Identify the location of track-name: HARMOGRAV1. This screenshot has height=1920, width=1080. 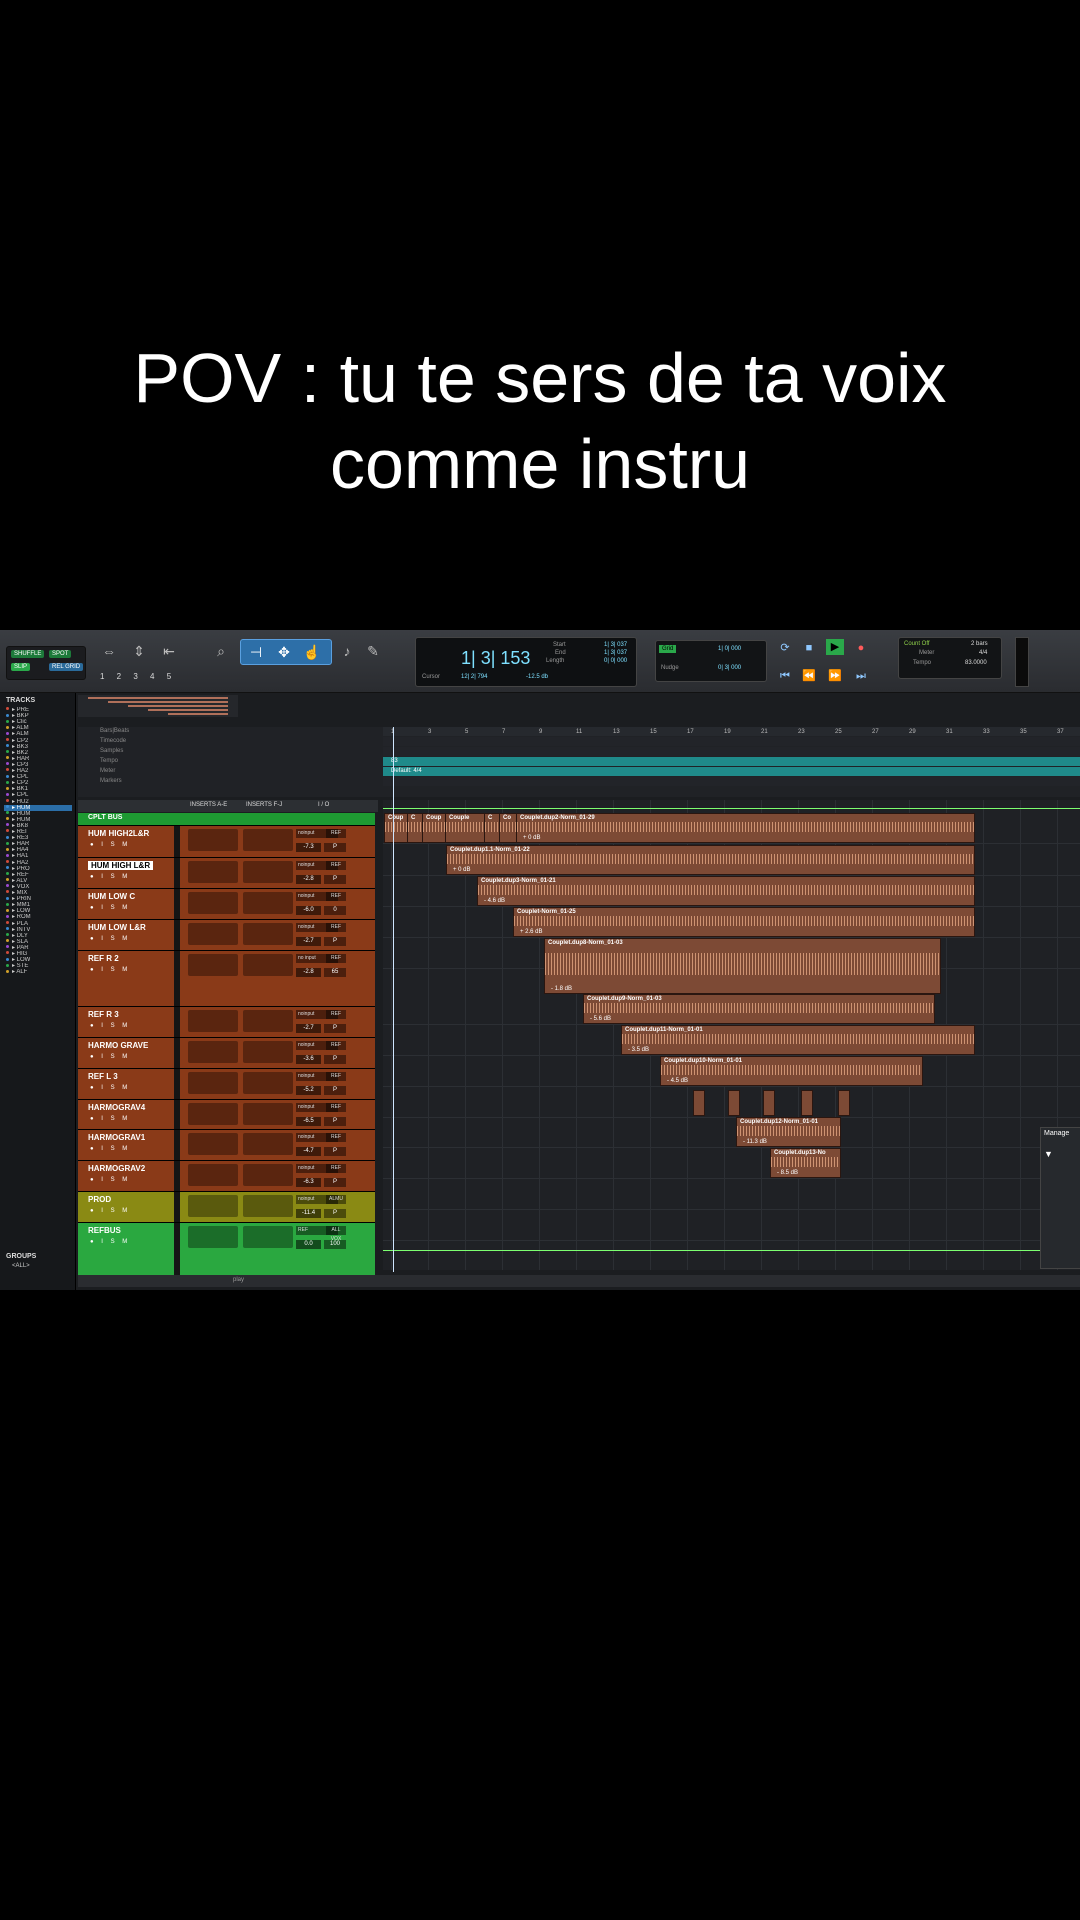
(116, 1137).